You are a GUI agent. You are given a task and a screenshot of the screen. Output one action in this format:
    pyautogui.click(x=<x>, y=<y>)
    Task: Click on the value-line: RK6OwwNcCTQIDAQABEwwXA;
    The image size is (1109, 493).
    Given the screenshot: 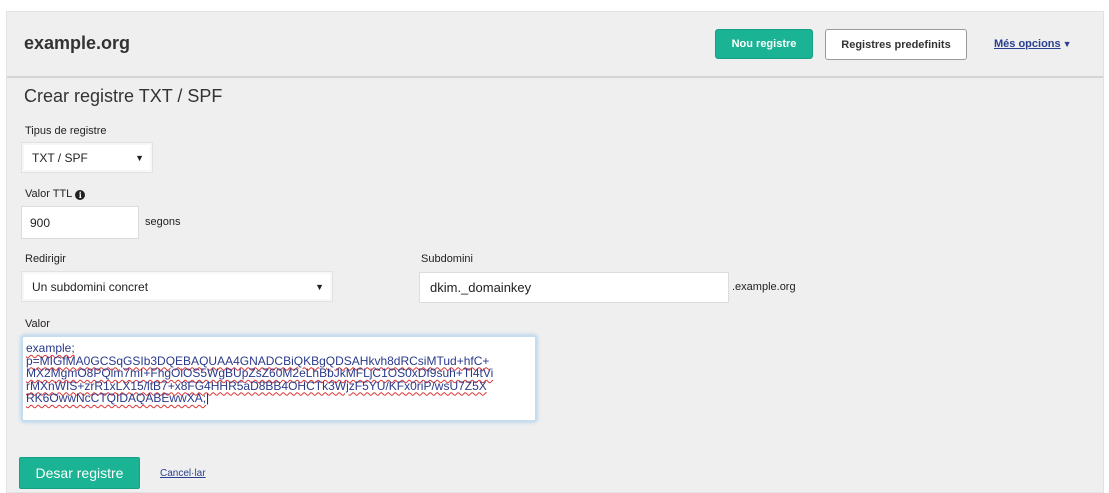 What is the action you would take?
    pyautogui.click(x=116, y=398)
    